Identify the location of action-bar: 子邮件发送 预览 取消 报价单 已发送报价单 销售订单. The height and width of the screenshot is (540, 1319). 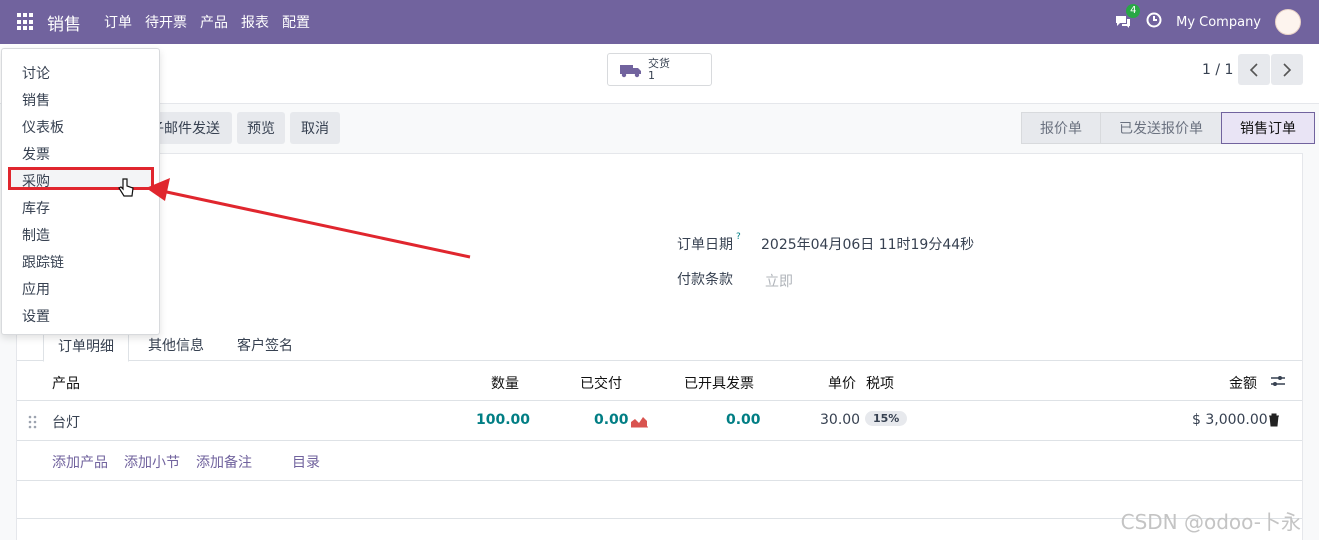
(659, 128).